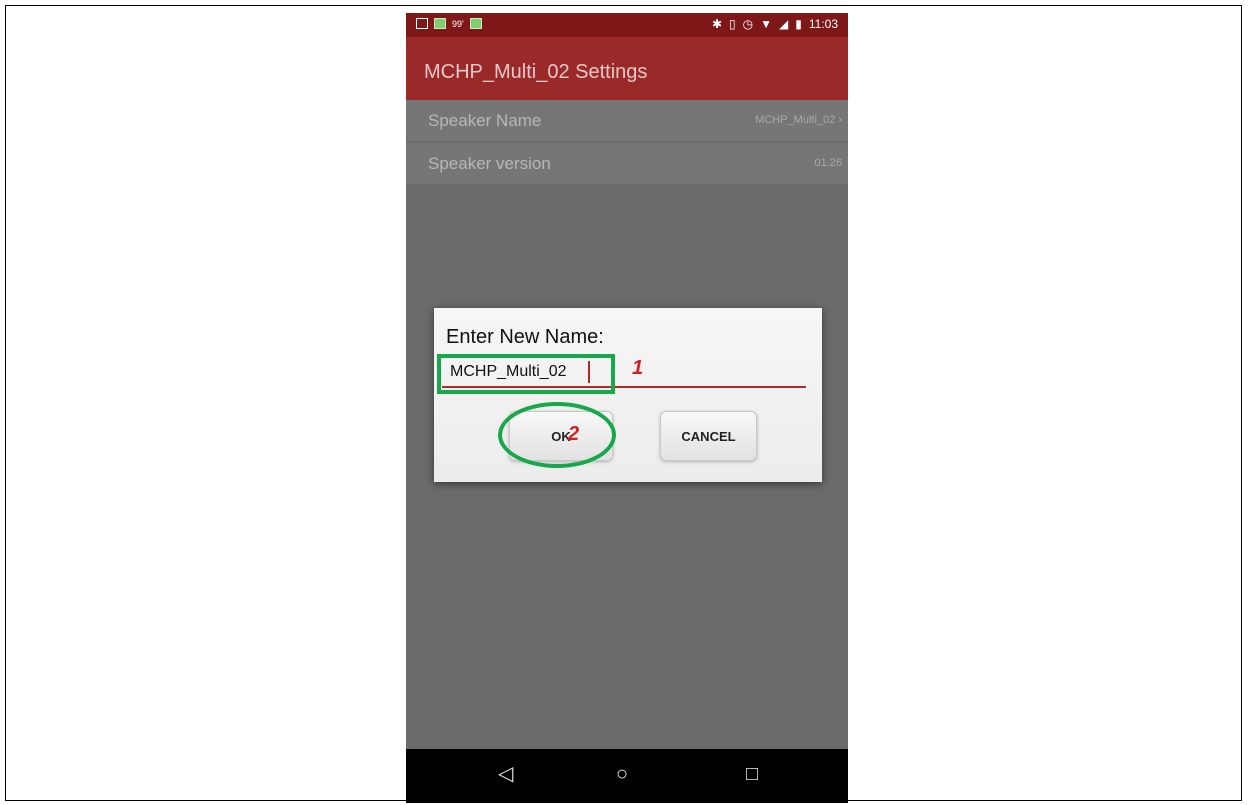  I want to click on speaker-name-label: Speaker Name, so click(485, 120).